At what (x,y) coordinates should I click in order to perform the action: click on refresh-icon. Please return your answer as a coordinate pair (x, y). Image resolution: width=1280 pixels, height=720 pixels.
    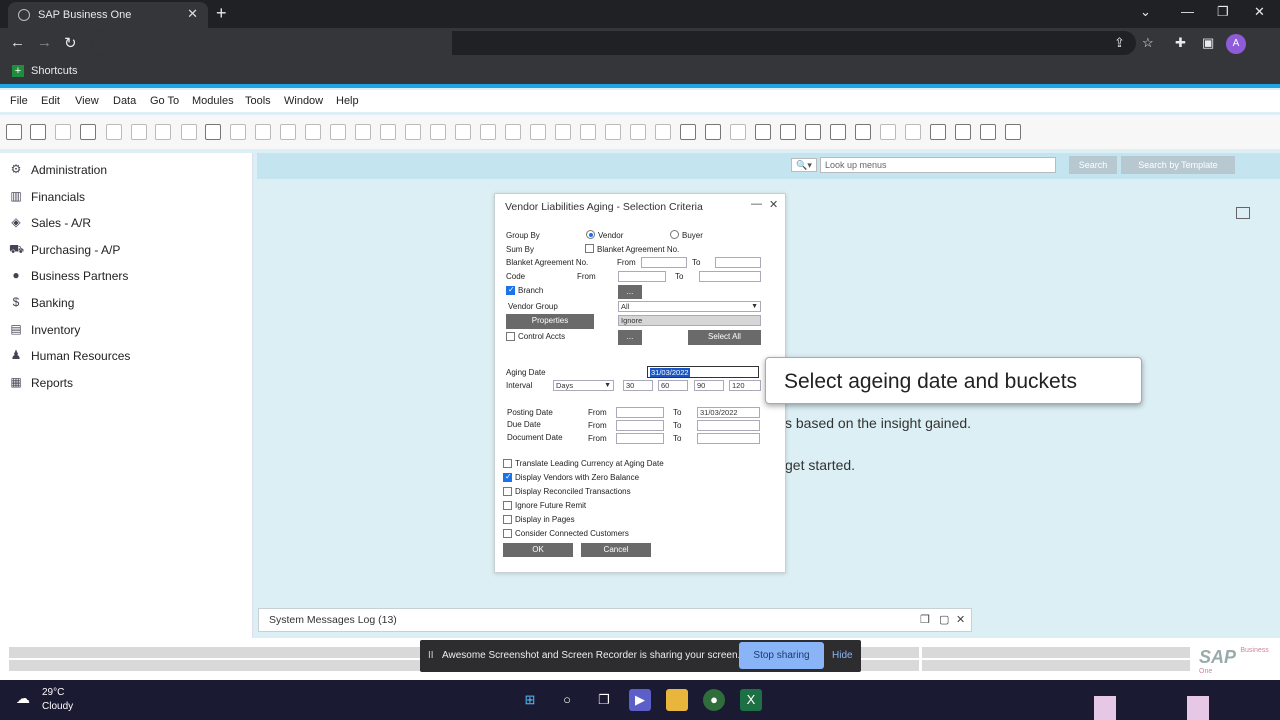
    Looking at the image, I should click on (388, 132).